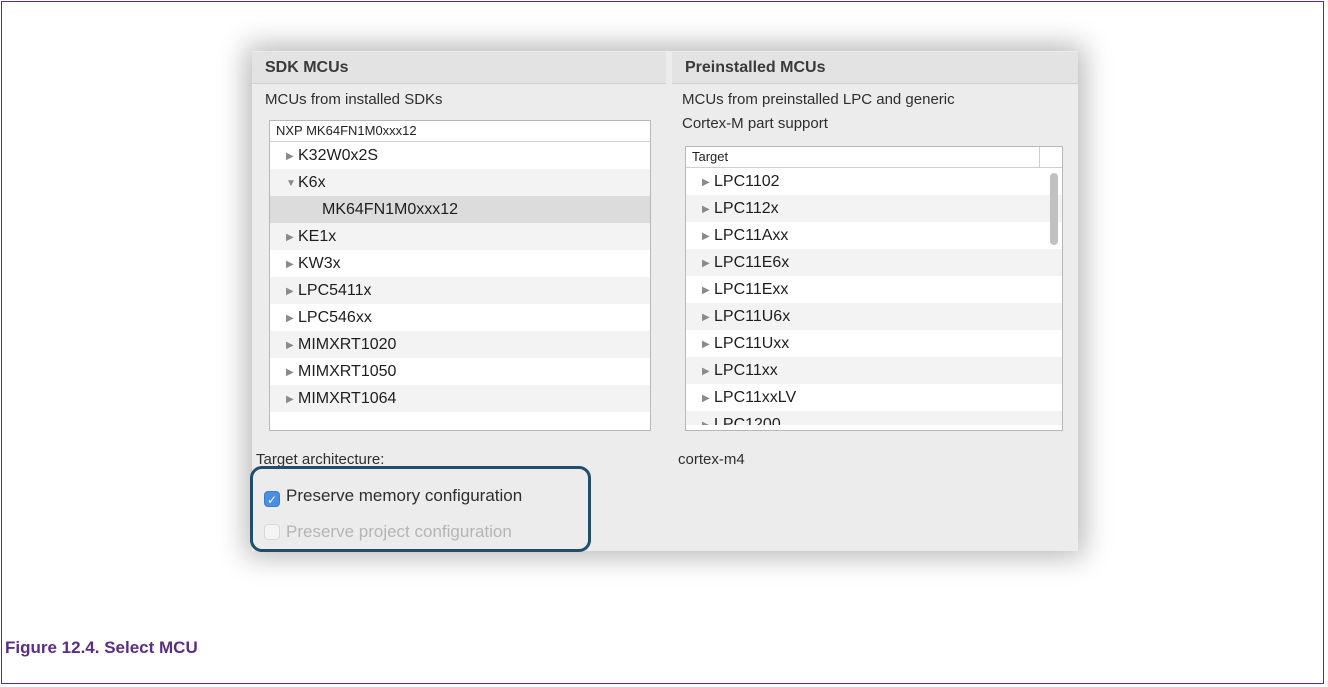  What do you see at coordinates (874, 208) in the screenshot?
I see `list-item-lpc112x: ▶ LPC112x` at bounding box center [874, 208].